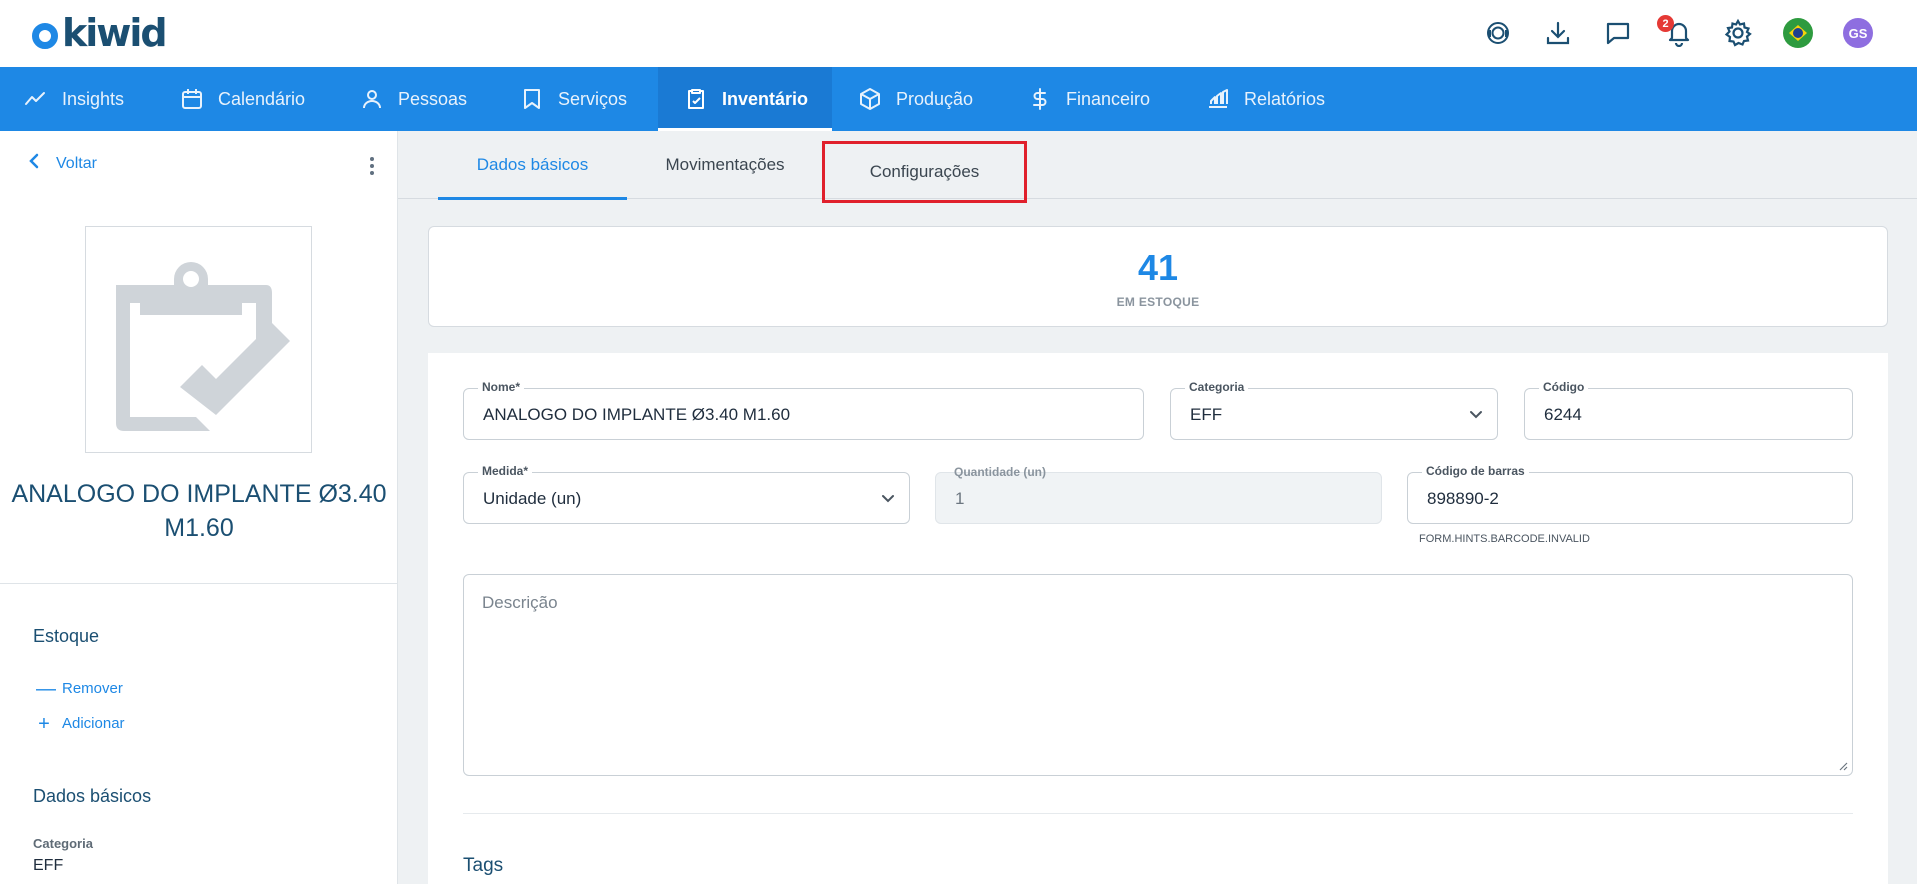 The image size is (1917, 884). What do you see at coordinates (92, 796) in the screenshot?
I see `basic-data-section-title: Dados básicos` at bounding box center [92, 796].